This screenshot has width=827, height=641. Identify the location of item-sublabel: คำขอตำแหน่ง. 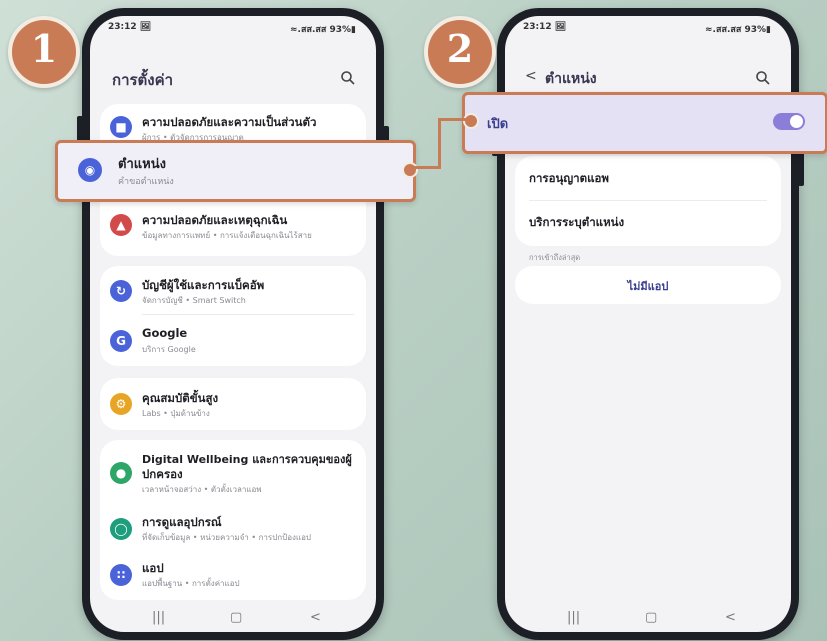
(146, 182).